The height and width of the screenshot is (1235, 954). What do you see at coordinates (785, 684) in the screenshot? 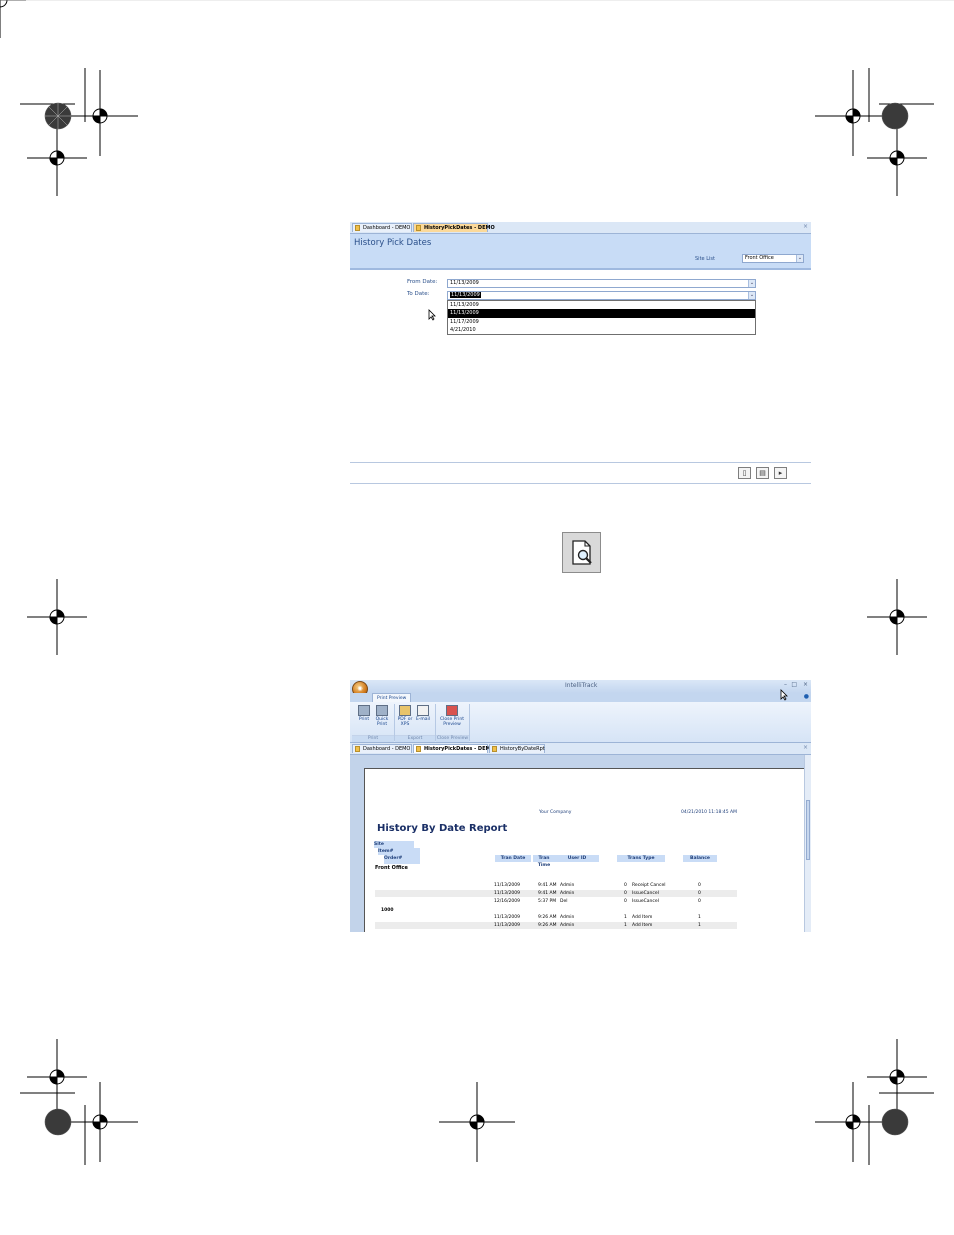
I see `minimize-icon: –` at bounding box center [785, 684].